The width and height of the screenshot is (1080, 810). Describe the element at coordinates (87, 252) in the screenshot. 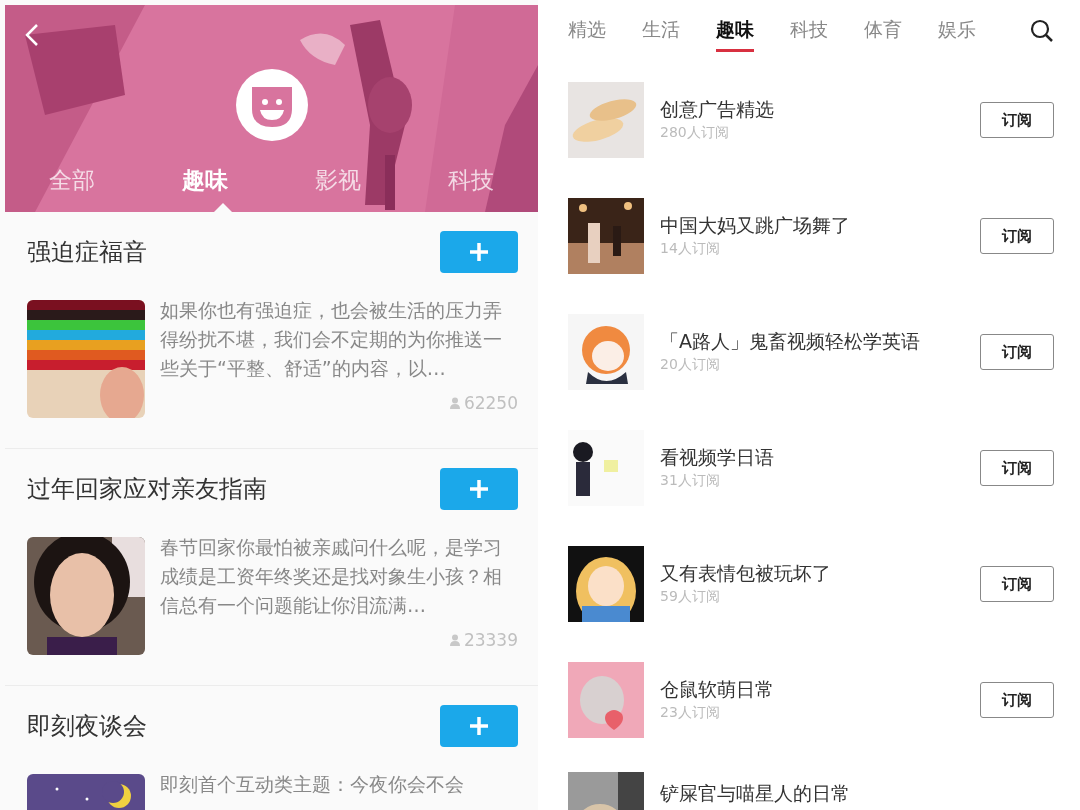

I see `topic-title: 强迫症福音` at that location.